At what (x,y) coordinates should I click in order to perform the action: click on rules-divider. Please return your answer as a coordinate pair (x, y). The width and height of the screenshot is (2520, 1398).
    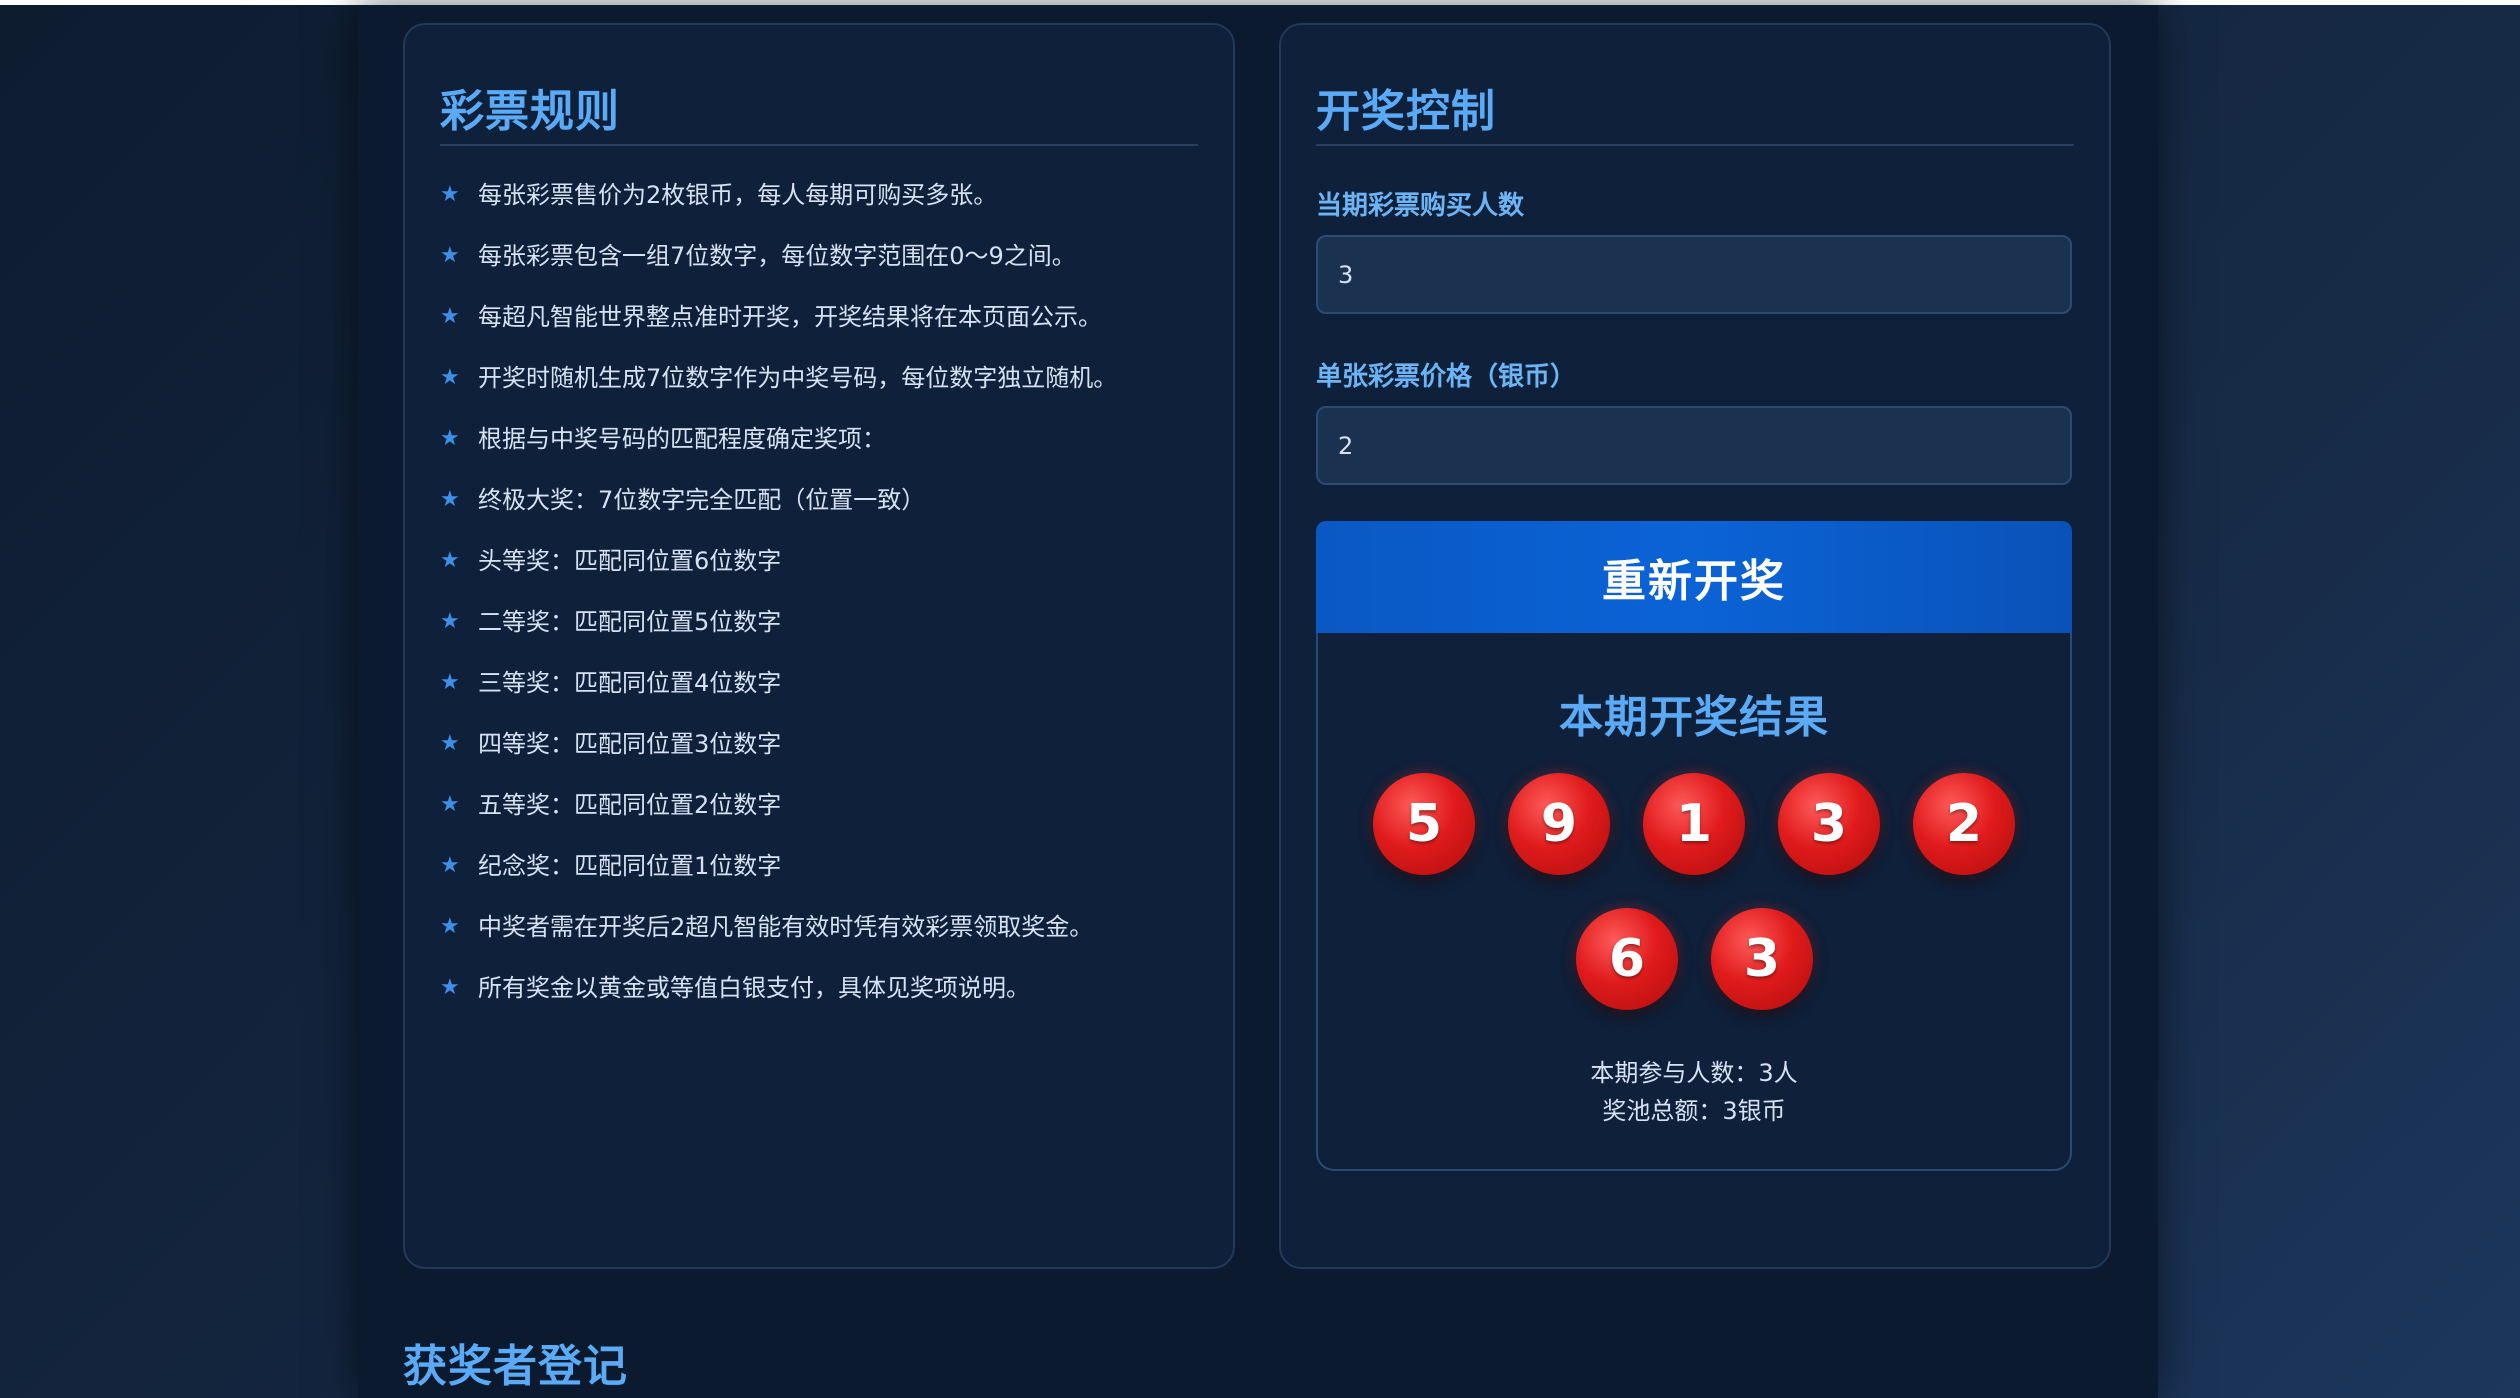
    Looking at the image, I should click on (819, 145).